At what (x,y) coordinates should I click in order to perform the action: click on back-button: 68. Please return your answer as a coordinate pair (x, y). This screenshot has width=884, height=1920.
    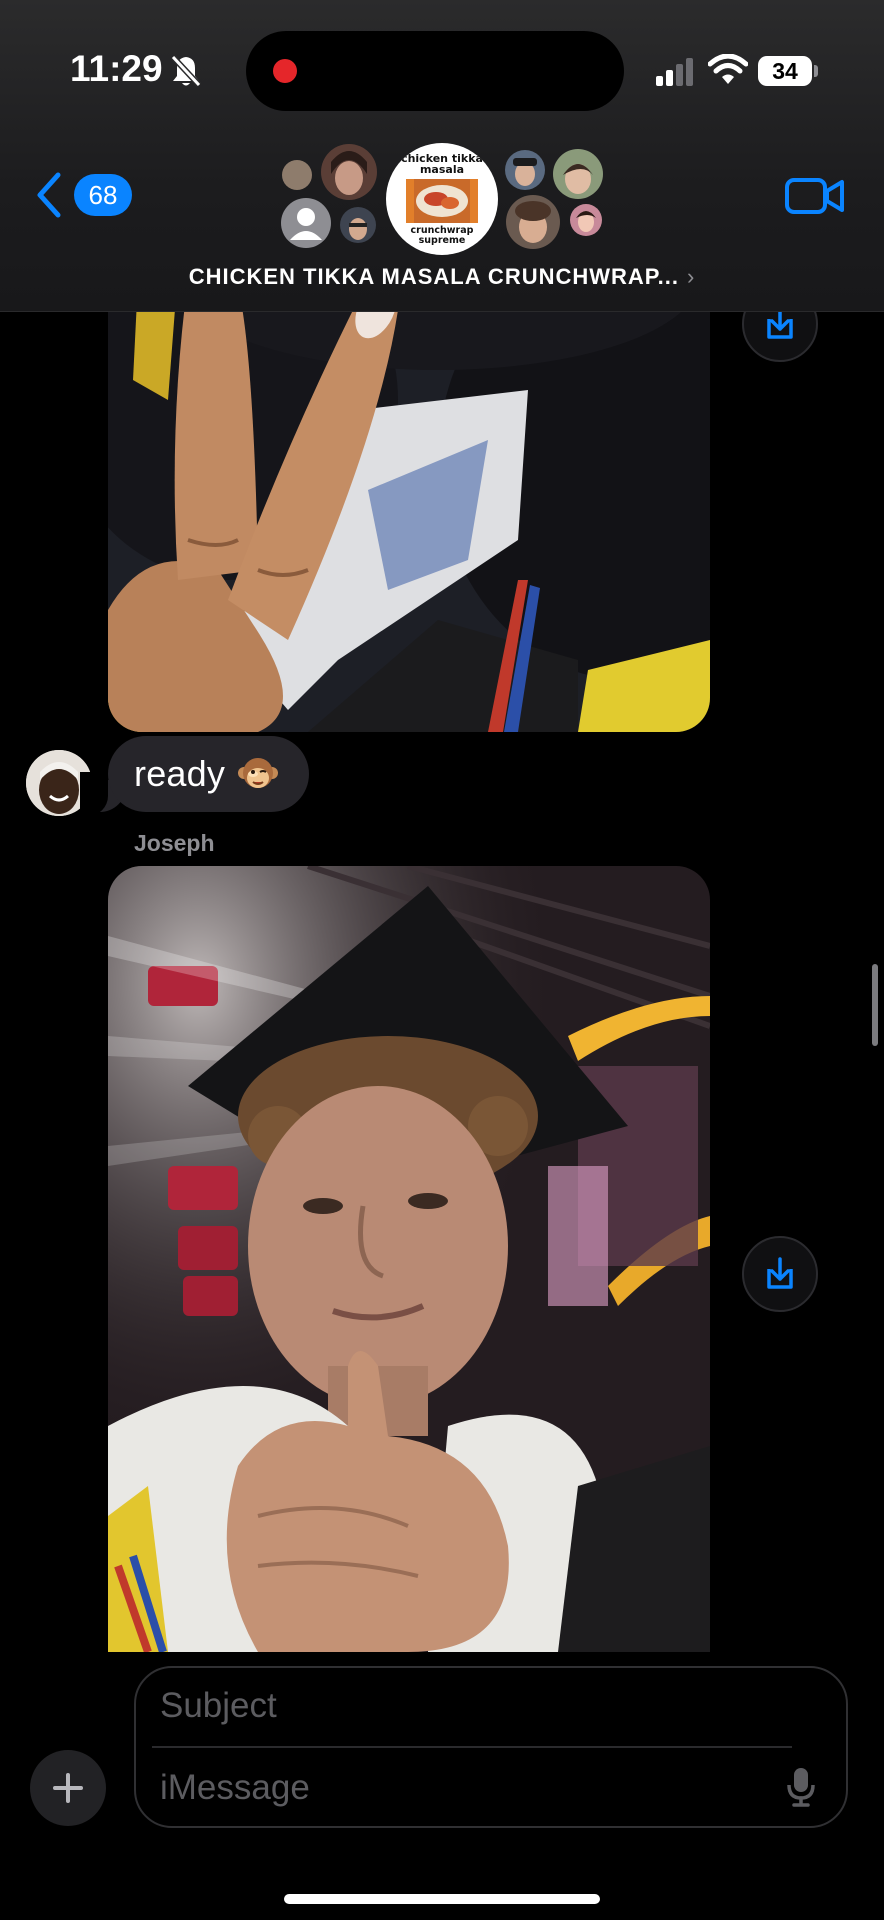
    Looking at the image, I should click on (84, 195).